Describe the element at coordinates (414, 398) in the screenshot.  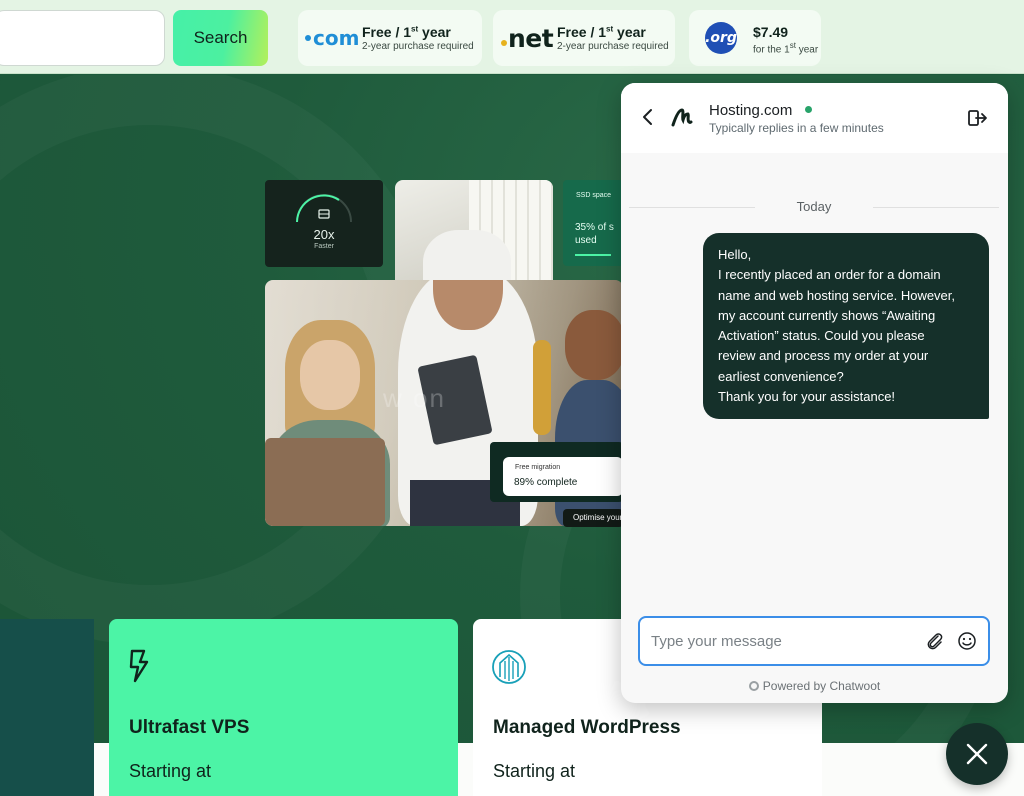
I see `watermark: w on` at that location.